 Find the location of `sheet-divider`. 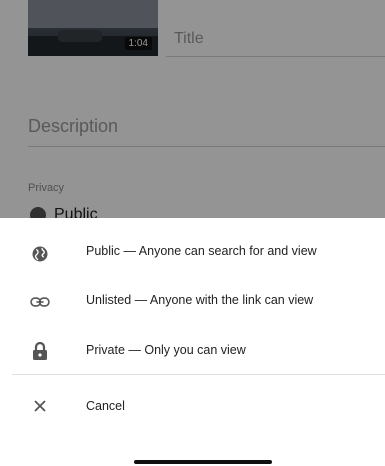

sheet-divider is located at coordinates (198, 374).